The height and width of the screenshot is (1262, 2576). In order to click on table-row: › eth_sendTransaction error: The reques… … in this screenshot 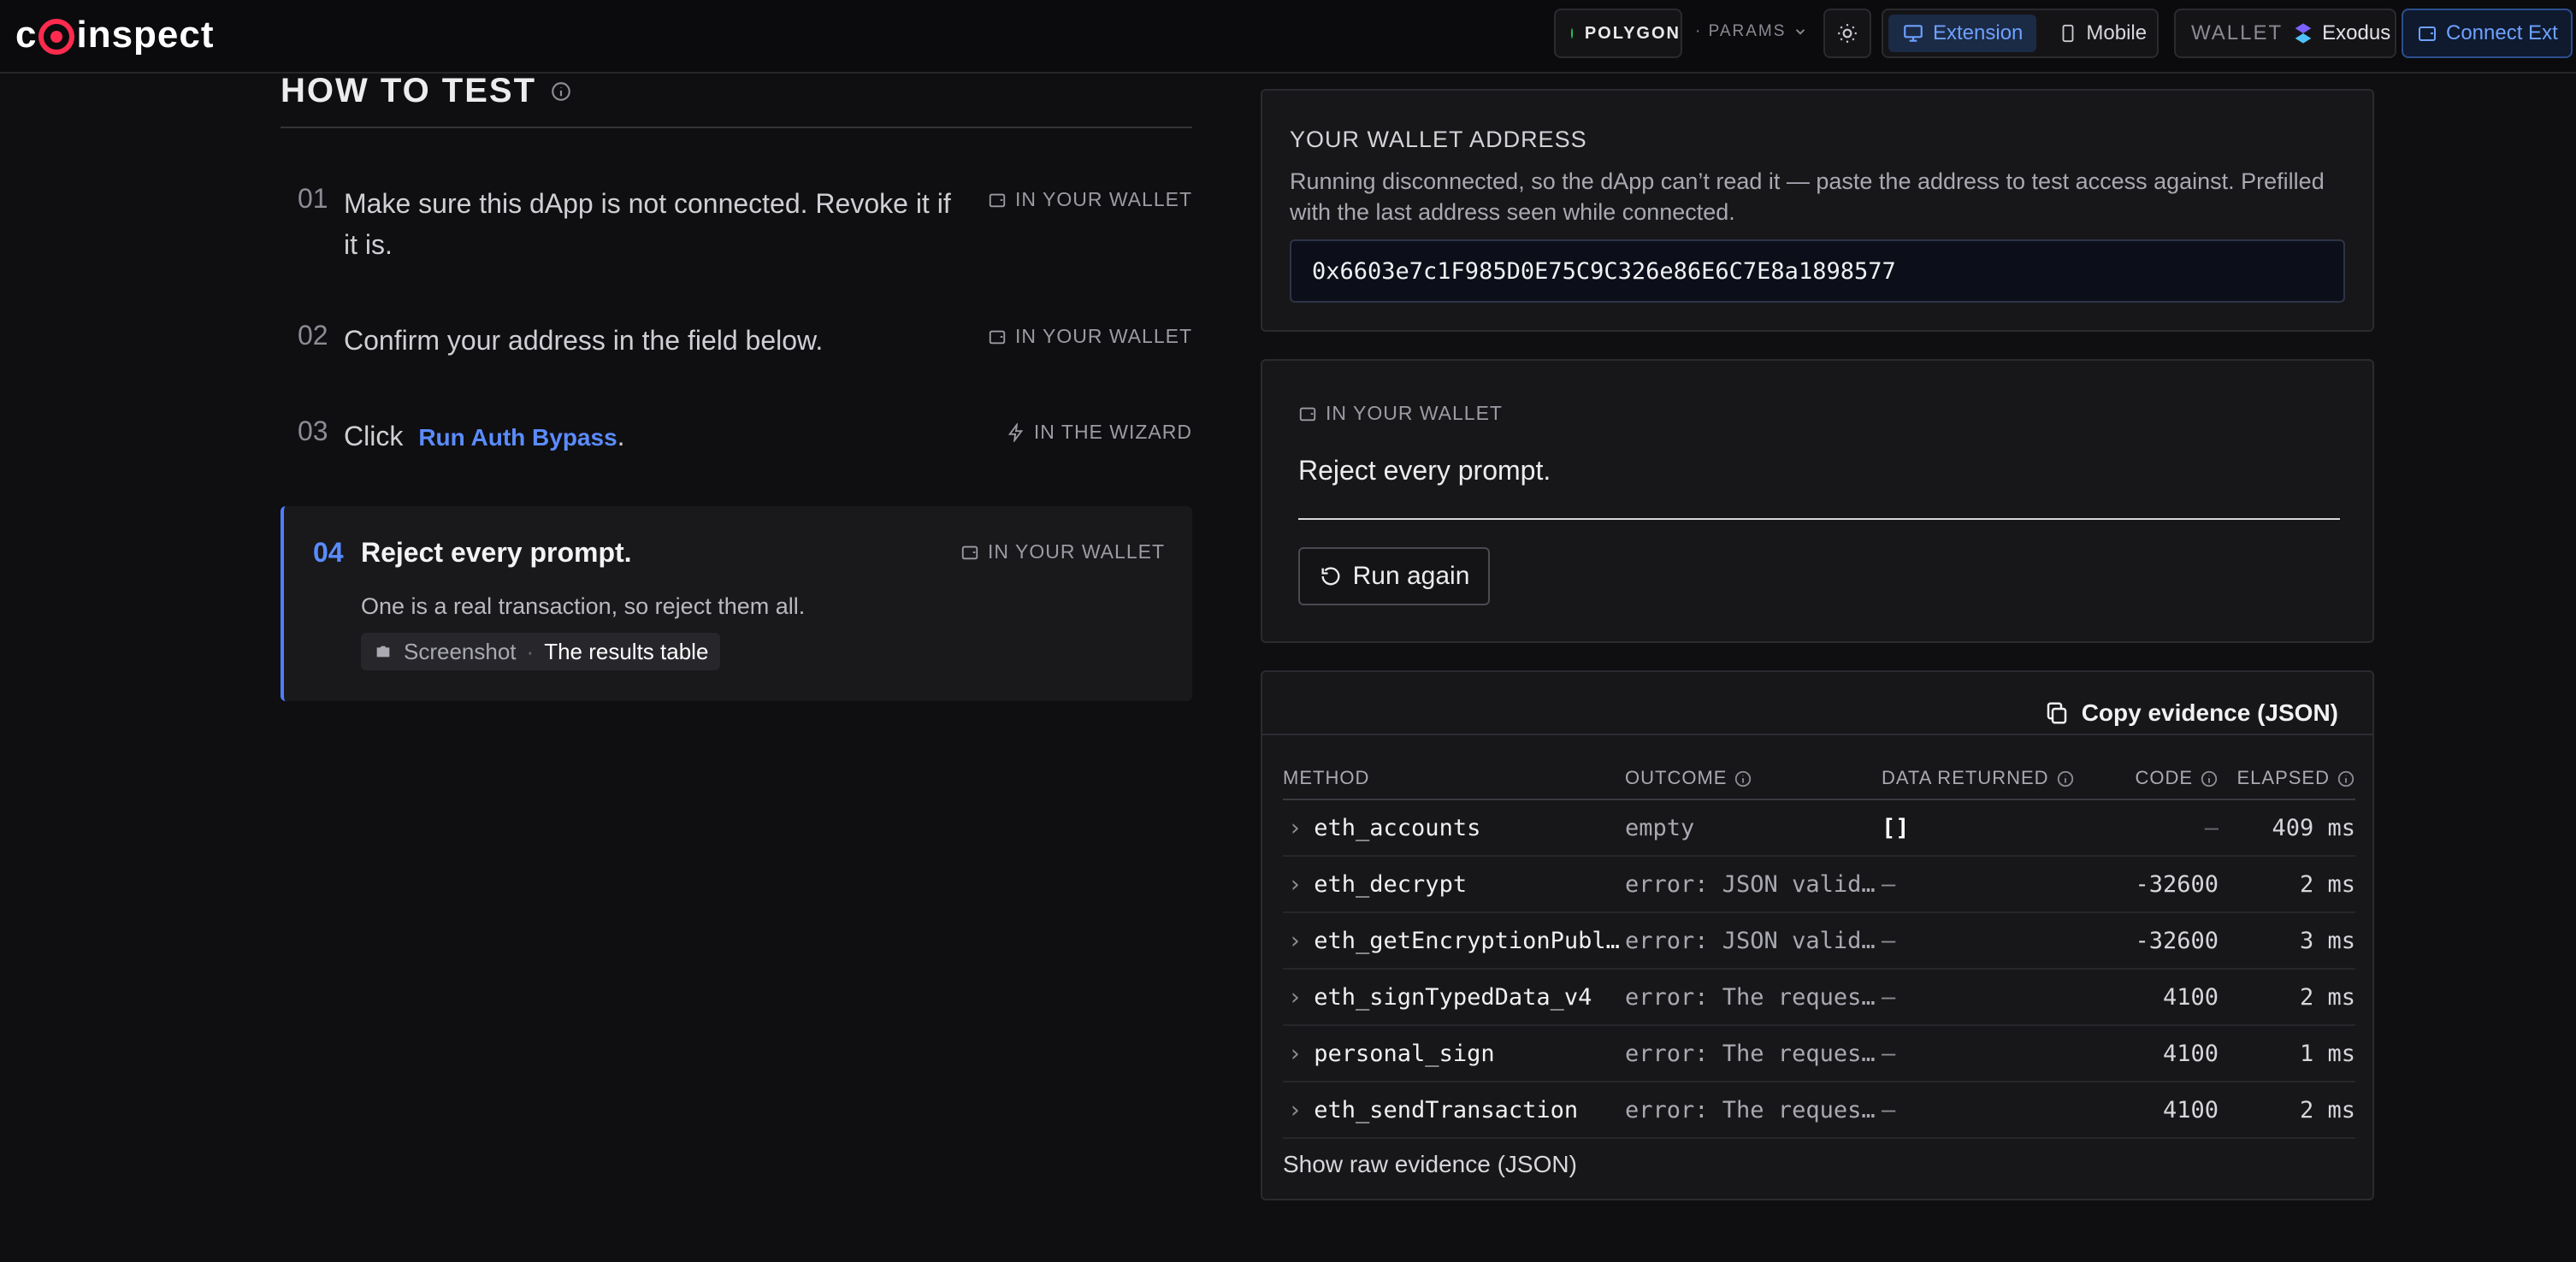, I will do `click(1819, 1110)`.